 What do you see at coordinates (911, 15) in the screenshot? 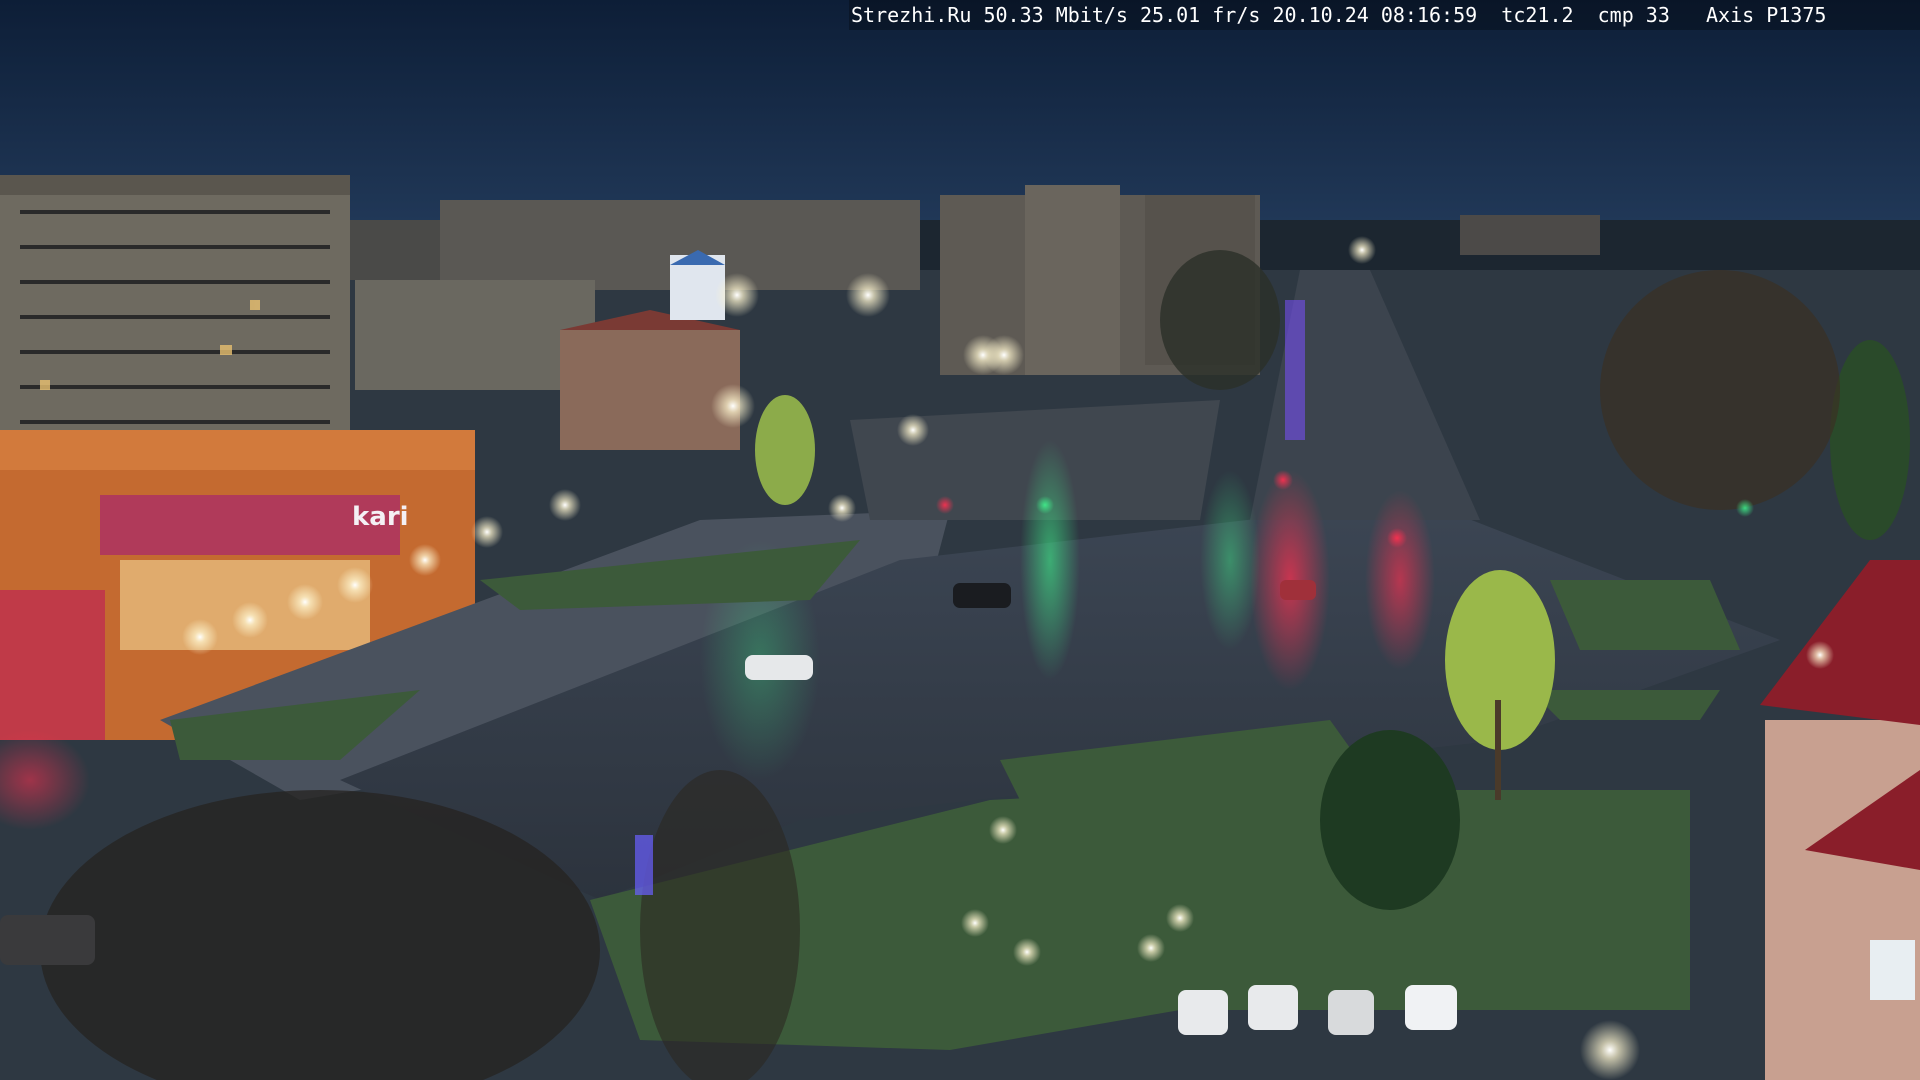
I see `overlay-site: Strezhi.Ru` at bounding box center [911, 15].